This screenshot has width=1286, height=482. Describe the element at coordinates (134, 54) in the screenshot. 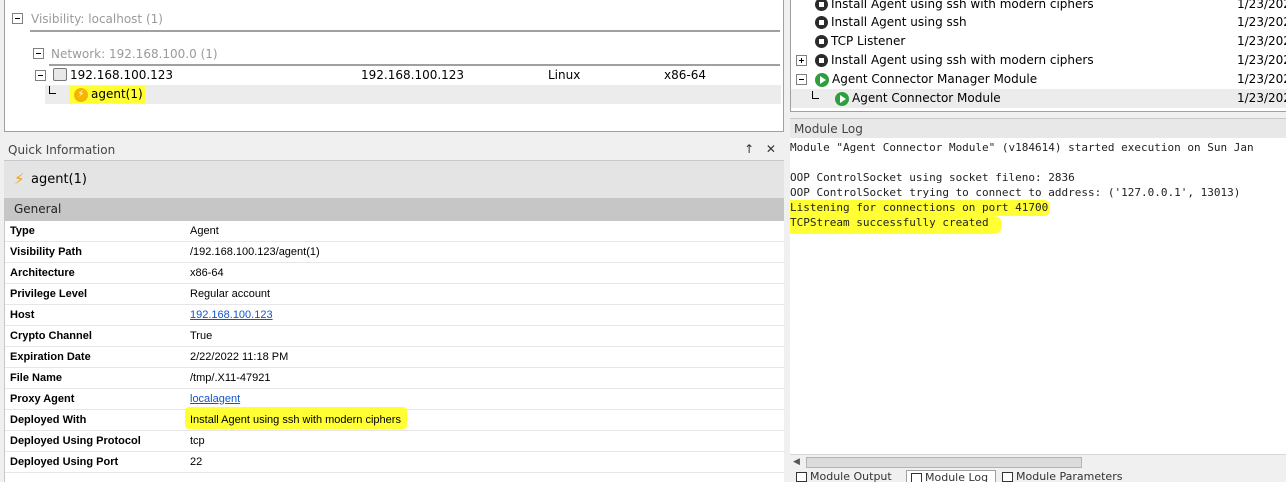

I see `network-label: Network: 192.168.100.0 (1)` at that location.